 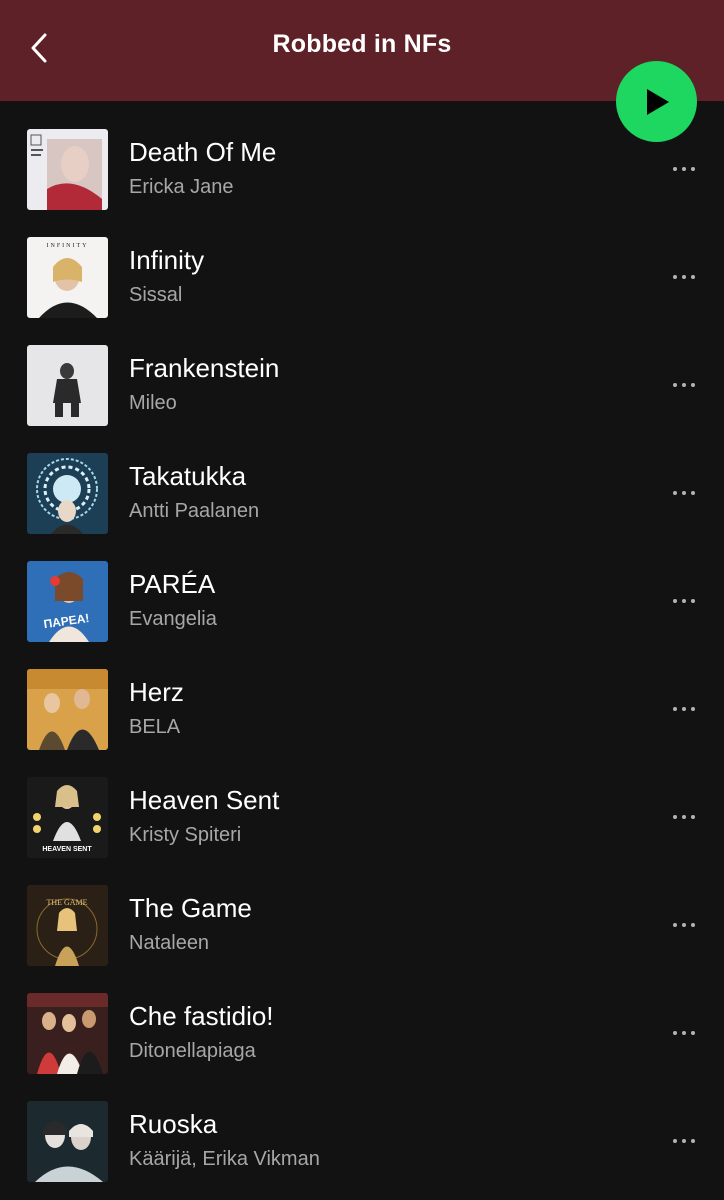 I want to click on track-row: THE GAME The Game Nataleen, so click(x=362, y=911).